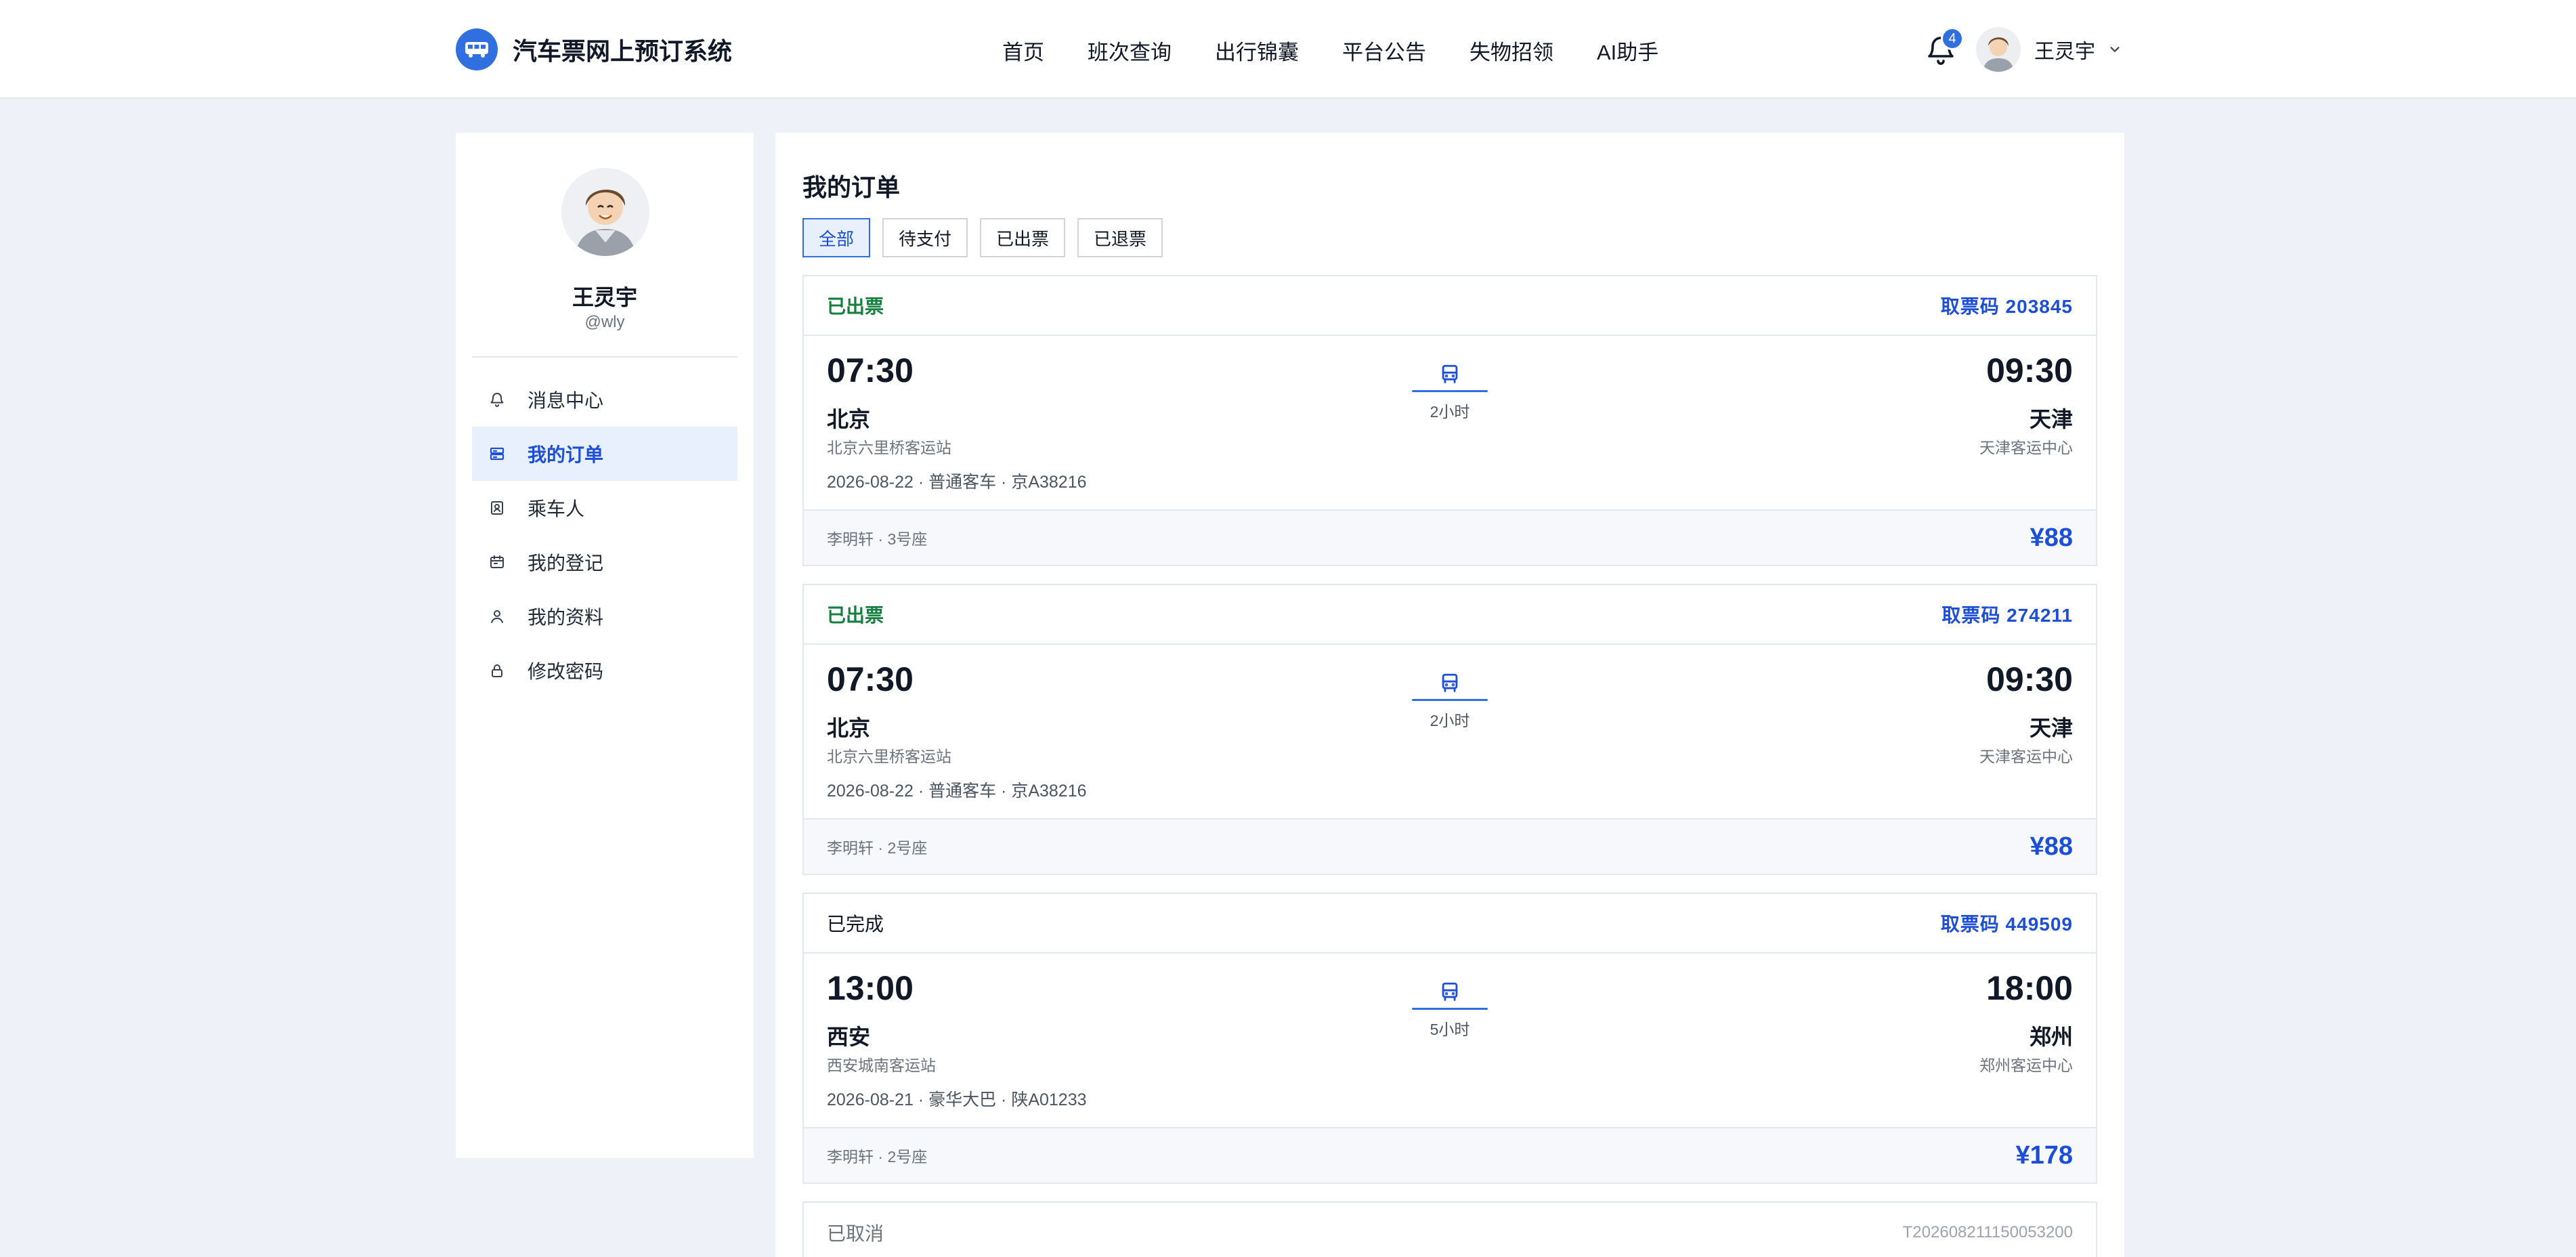 Image resolution: width=2576 pixels, height=1257 pixels. What do you see at coordinates (1450, 846) in the screenshot?
I see `order-footer: 李明轩 · 2号座 ¥88` at bounding box center [1450, 846].